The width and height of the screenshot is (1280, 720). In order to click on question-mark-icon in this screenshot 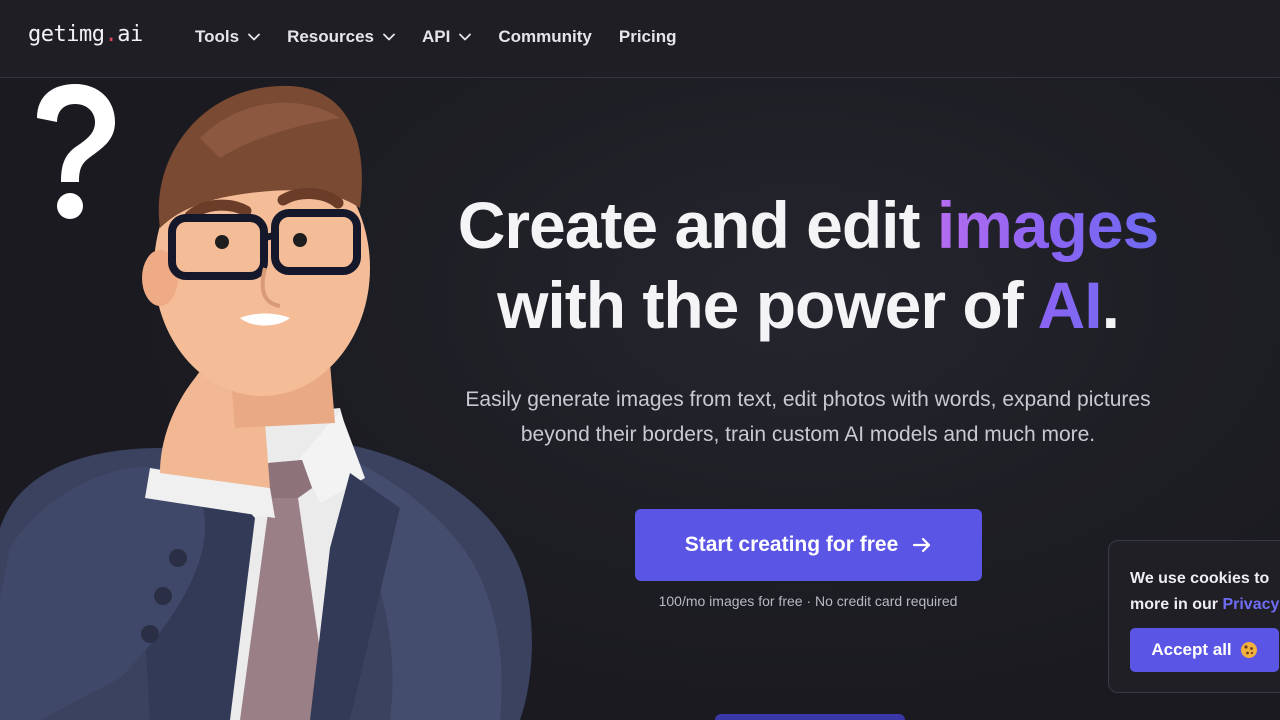, I will do `click(76, 151)`.